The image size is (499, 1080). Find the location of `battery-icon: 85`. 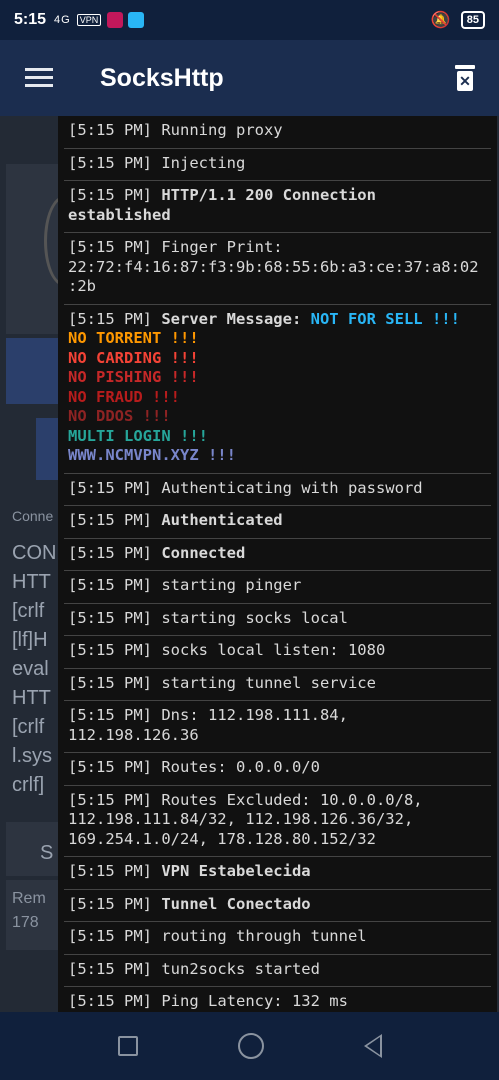

battery-icon: 85 is located at coordinates (472, 20).